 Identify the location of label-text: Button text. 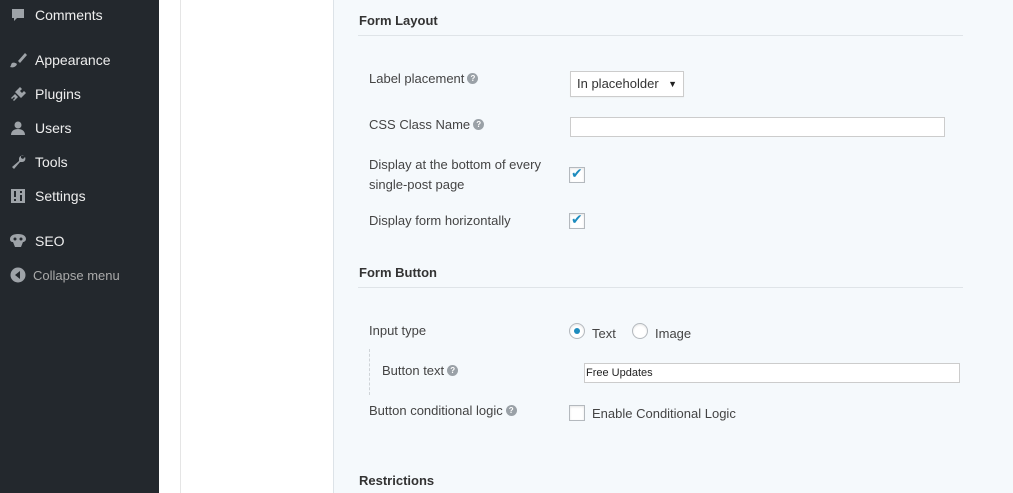
(413, 370).